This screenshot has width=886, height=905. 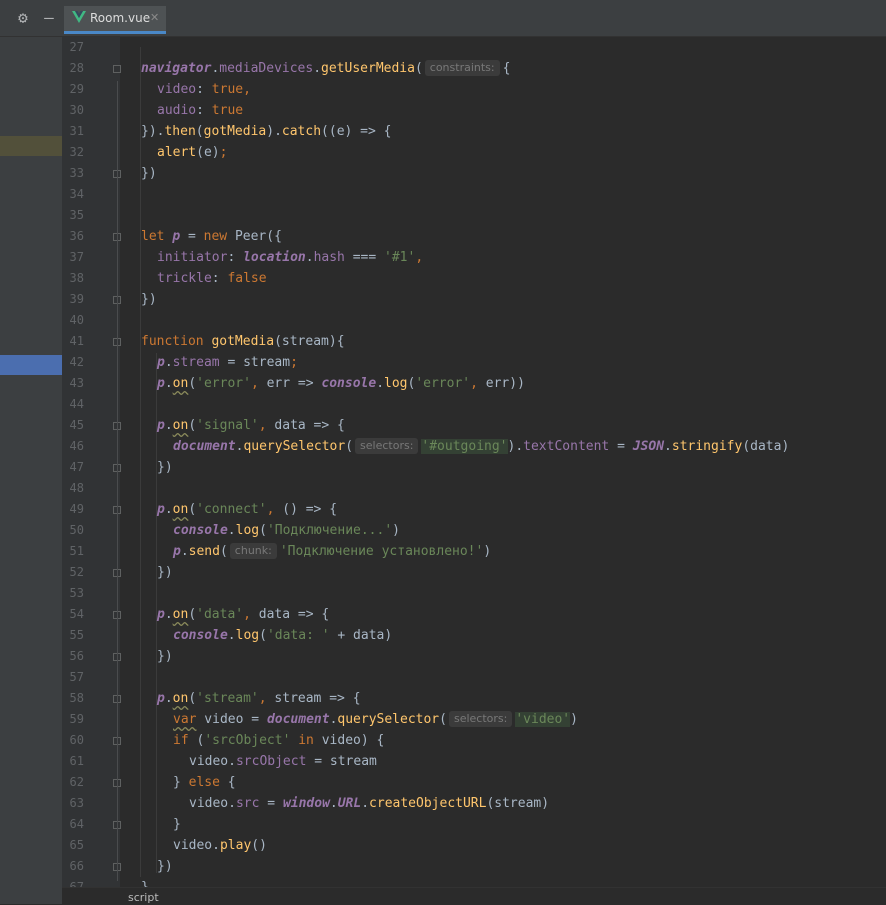 What do you see at coordinates (283, 761) in the screenshot?
I see `code-line: video.srcObject = stream` at bounding box center [283, 761].